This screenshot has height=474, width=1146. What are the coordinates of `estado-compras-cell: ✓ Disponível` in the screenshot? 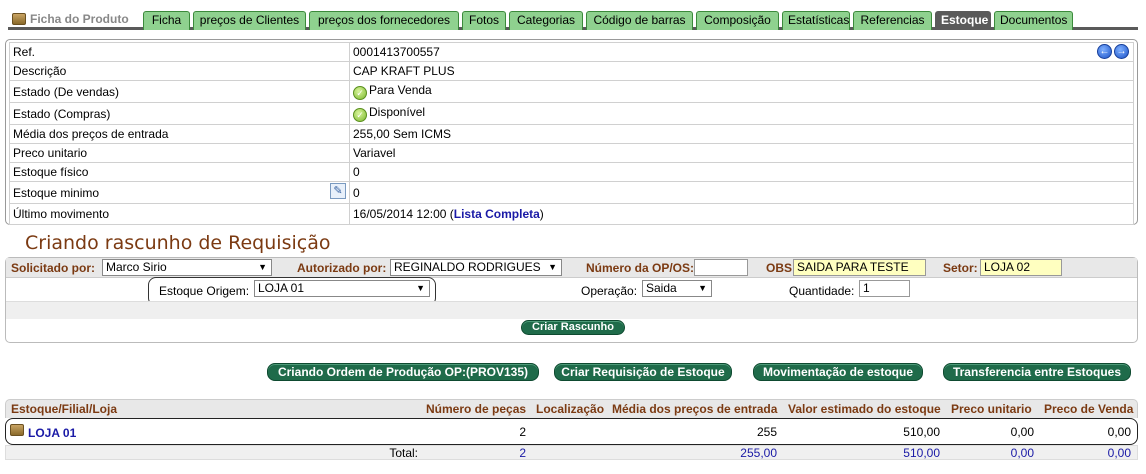 It's located at (741, 113).